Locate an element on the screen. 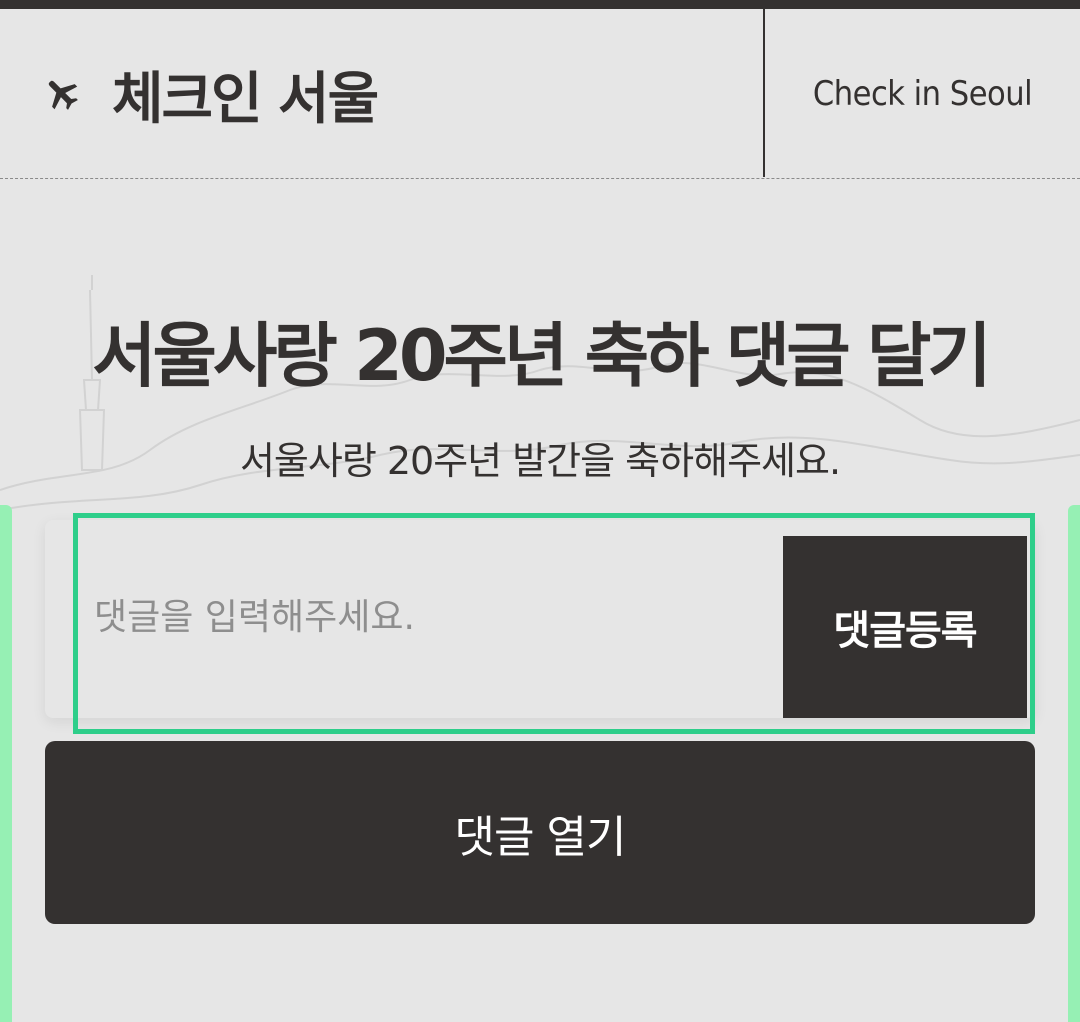 The width and height of the screenshot is (1080, 1022). page-subtitle: 서울사랑 20주년 발간을 축하해주세요. is located at coordinates (540, 461).